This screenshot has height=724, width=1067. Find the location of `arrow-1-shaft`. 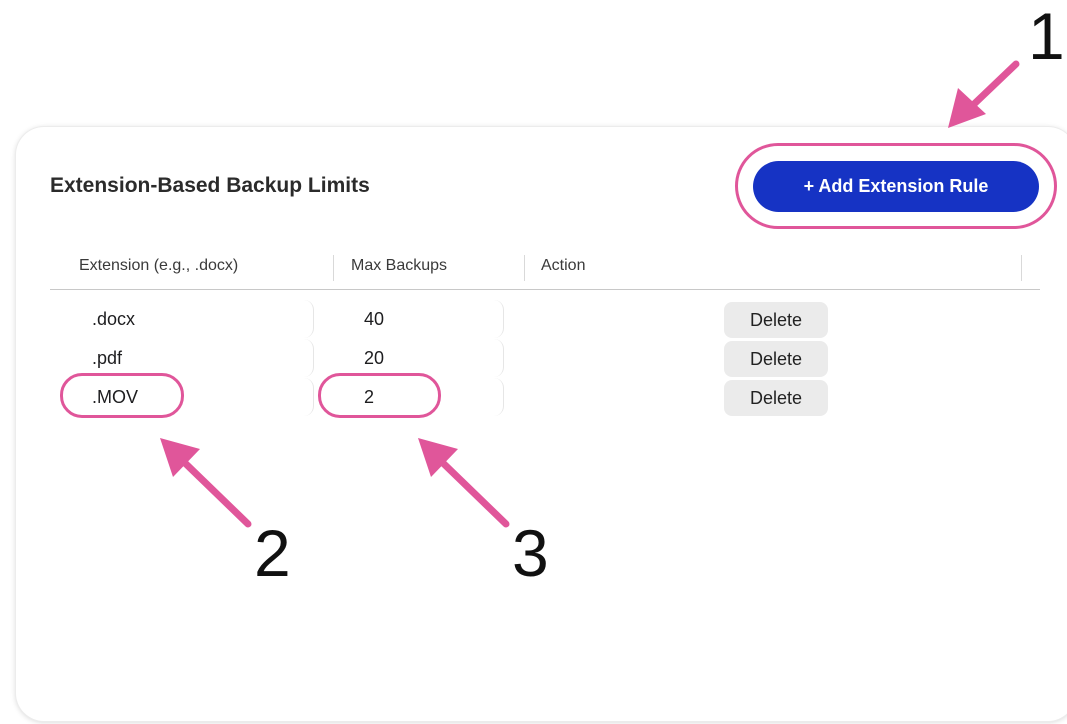

arrow-1-shaft is located at coordinates (994, 85).